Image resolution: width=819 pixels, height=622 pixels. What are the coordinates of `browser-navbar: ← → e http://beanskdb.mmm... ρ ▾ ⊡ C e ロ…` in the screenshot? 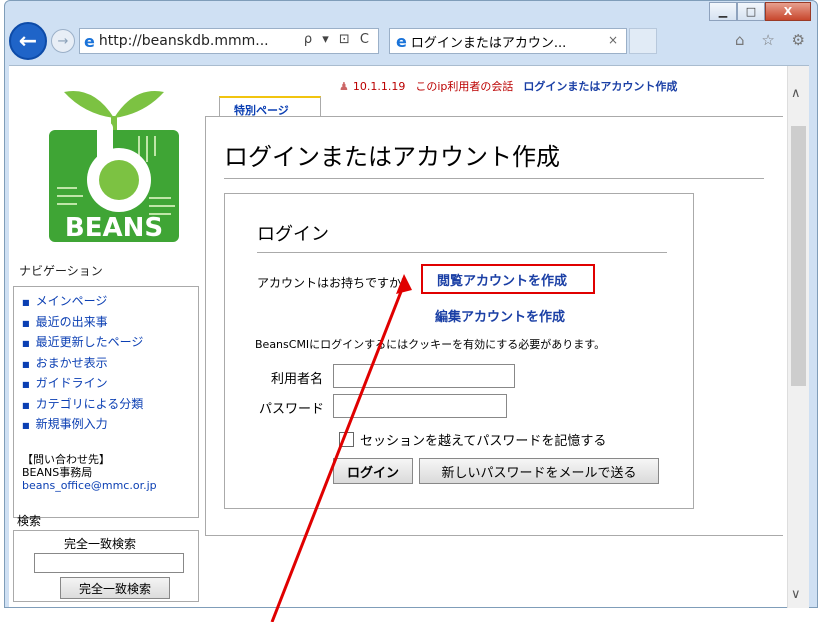 It's located at (411, 43).